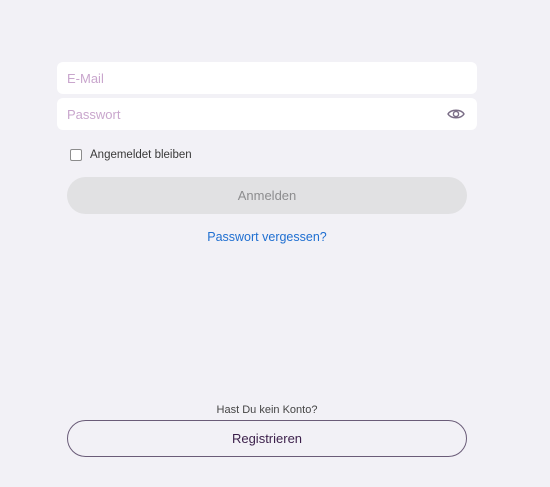 Image resolution: width=550 pixels, height=487 pixels. I want to click on password-field-container, so click(267, 114).